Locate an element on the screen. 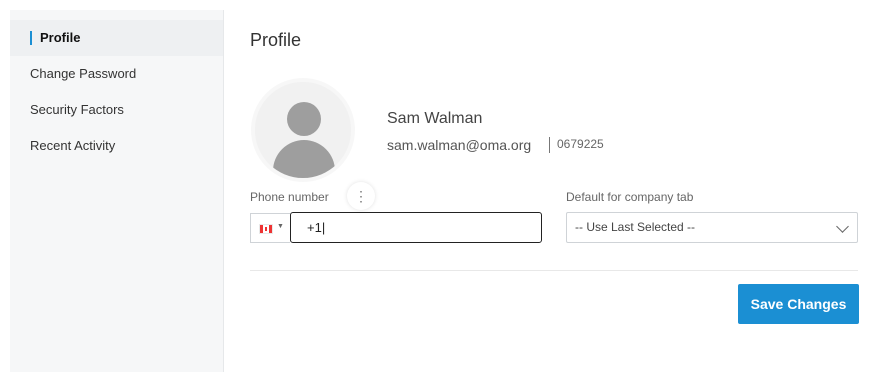 The image size is (873, 372). sidebar-item-change-password: Change Password is located at coordinates (116, 74).